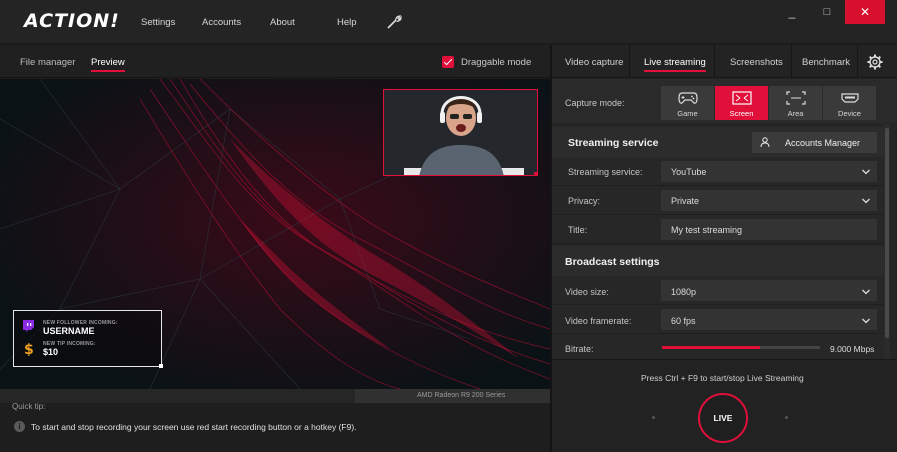  Describe the element at coordinates (796, 98) in the screenshot. I see `area-select-icon` at that location.